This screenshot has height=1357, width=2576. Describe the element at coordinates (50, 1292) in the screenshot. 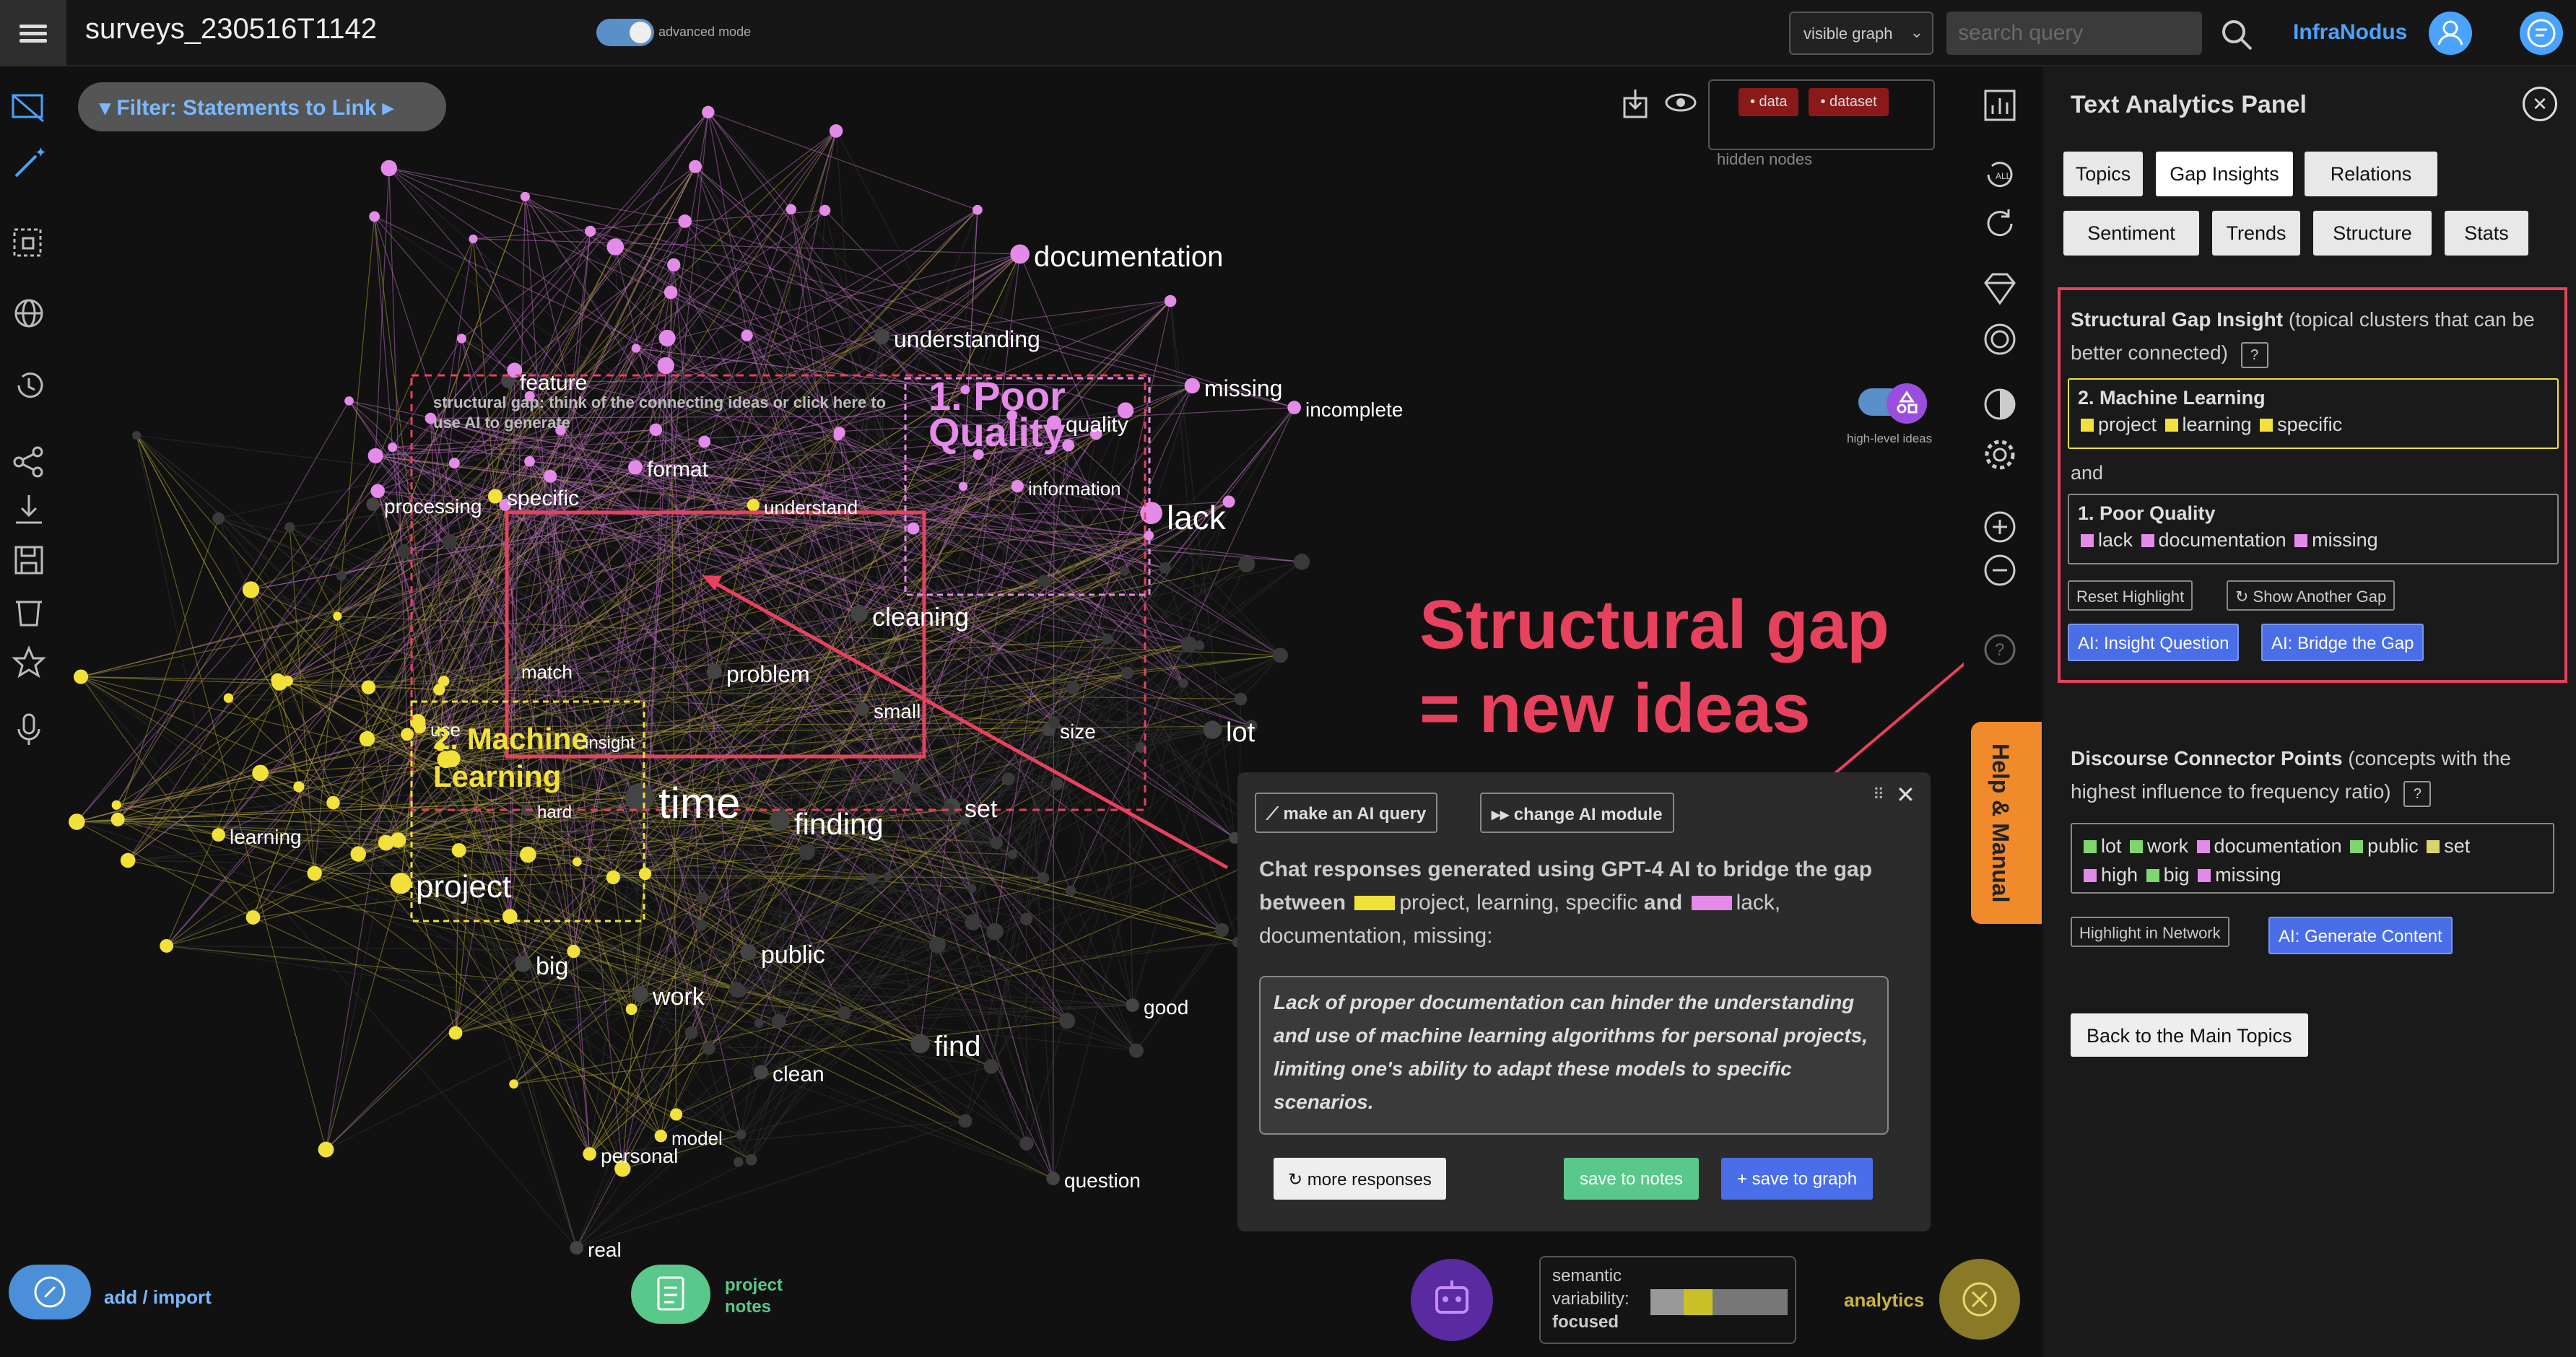

I see `add-import-button` at that location.